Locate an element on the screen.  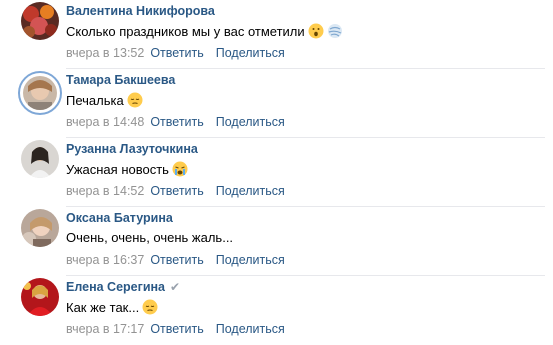
comment-text: Сколько праздников мы у вас отметили is located at coordinates (204, 31).